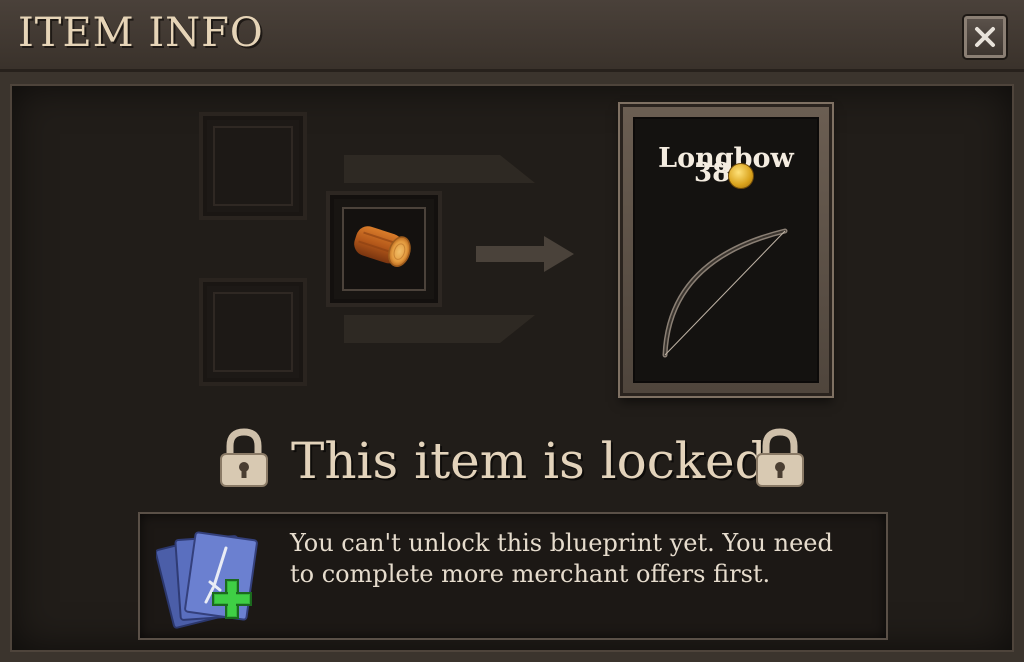 Image resolution: width=1024 pixels, height=662 pixels. I want to click on result-card-inner: Longbow, so click(726, 250).